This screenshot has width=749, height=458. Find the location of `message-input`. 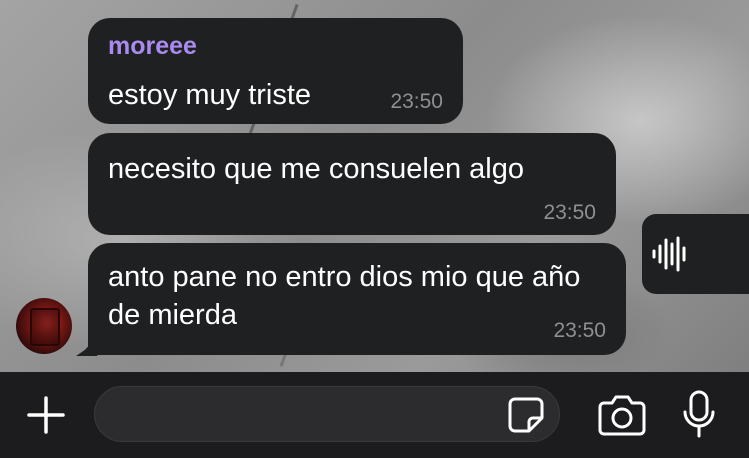

message-input is located at coordinates (327, 414).